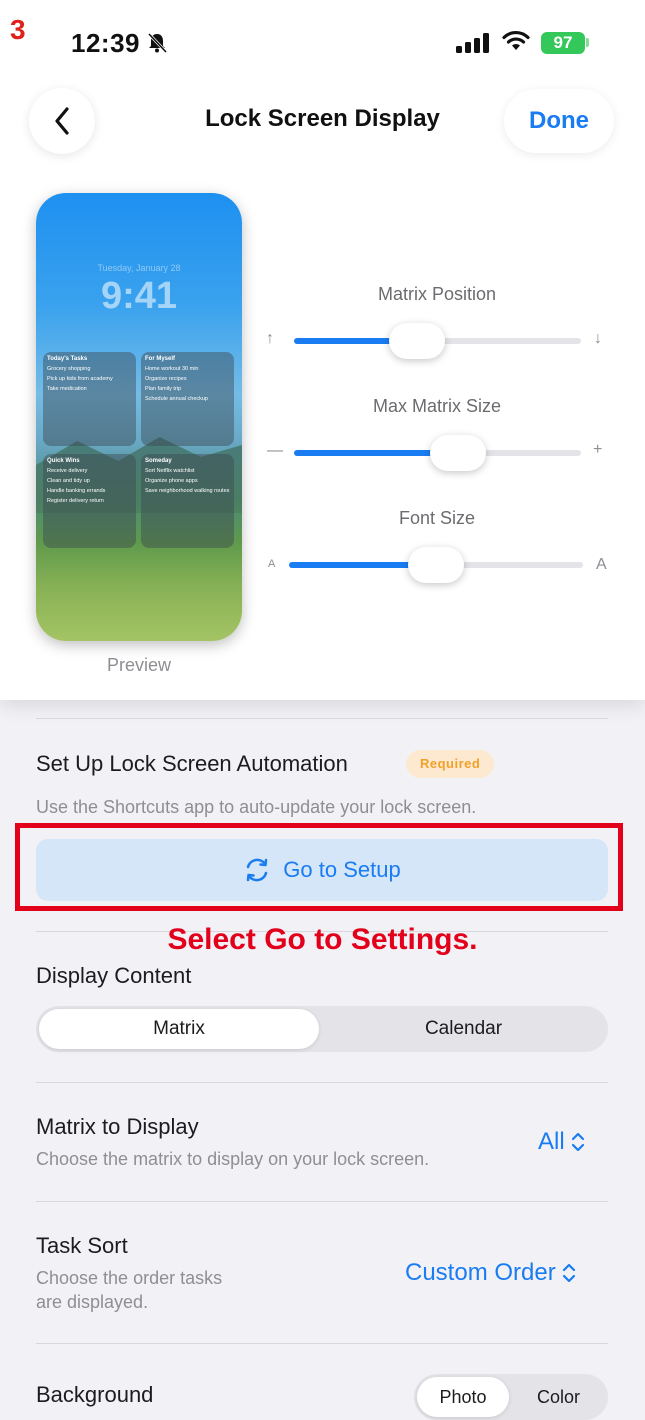 The width and height of the screenshot is (645, 1420). What do you see at coordinates (463, 1029) in the screenshot?
I see `segment-calendar: Calendar` at bounding box center [463, 1029].